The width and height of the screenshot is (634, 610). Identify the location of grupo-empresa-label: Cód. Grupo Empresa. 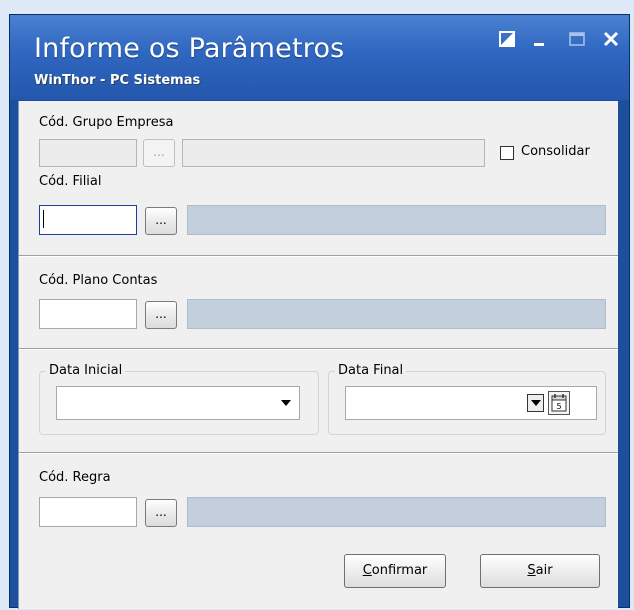
(106, 122).